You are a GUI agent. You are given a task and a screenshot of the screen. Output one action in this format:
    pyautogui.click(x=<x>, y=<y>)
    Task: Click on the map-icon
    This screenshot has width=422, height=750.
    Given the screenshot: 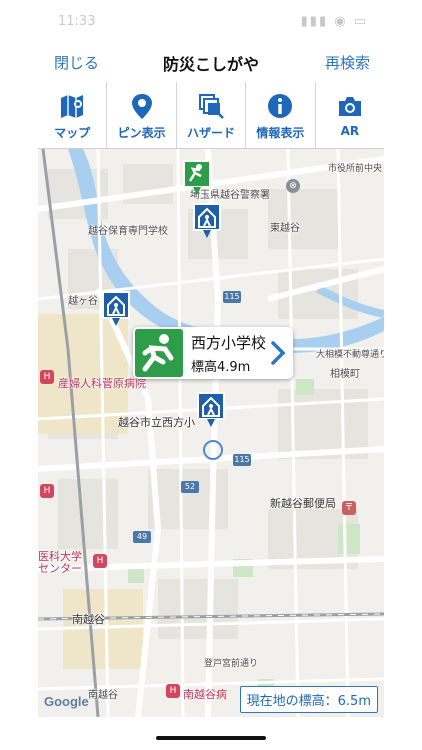 What is the action you would take?
    pyautogui.click(x=72, y=106)
    